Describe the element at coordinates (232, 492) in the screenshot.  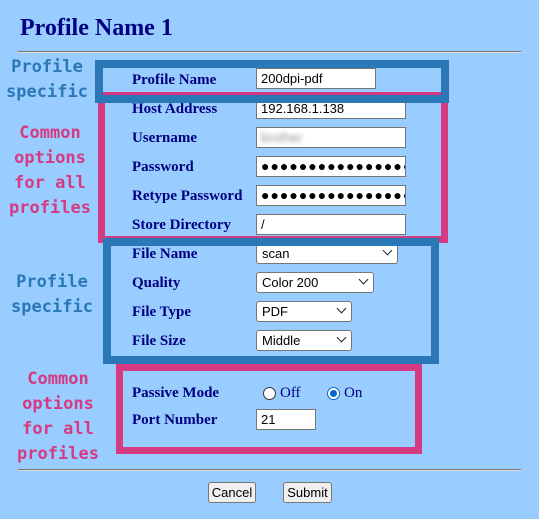
I see `cancel-button: Cancel` at that location.